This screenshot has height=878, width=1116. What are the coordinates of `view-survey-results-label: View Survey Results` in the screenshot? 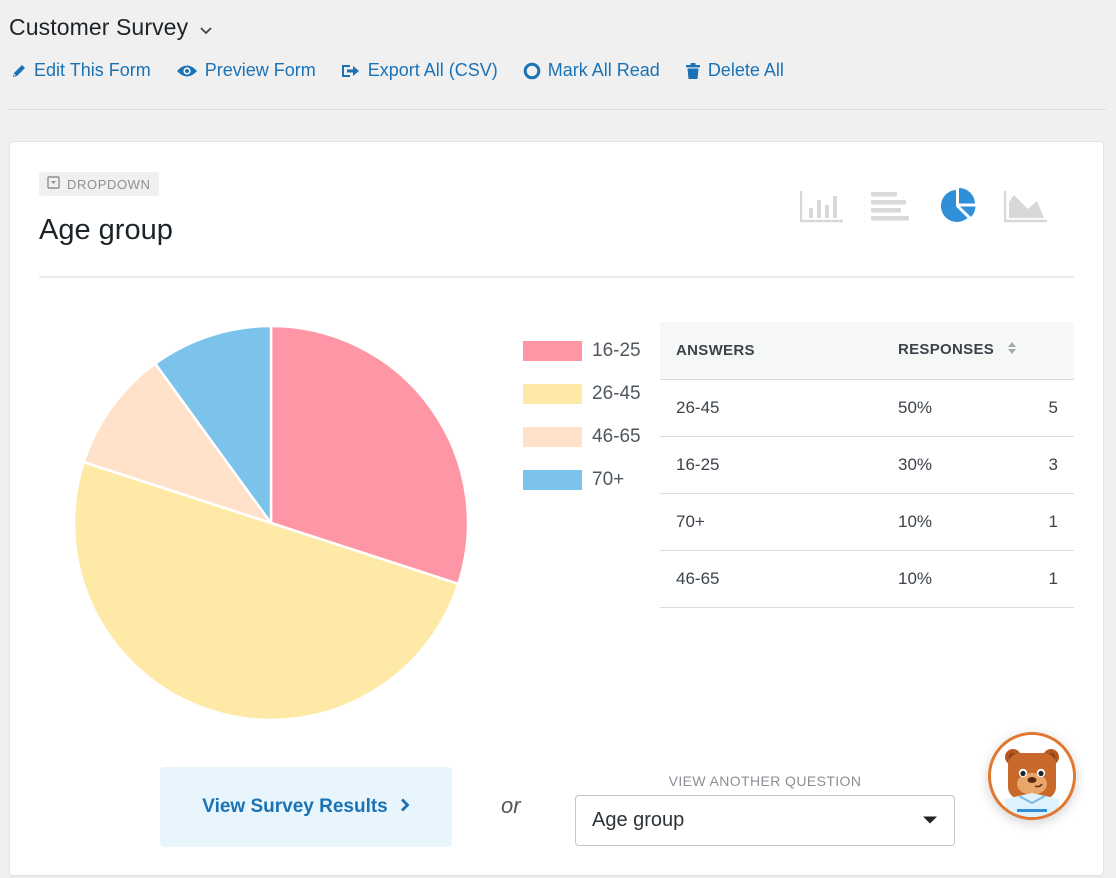 It's located at (295, 806).